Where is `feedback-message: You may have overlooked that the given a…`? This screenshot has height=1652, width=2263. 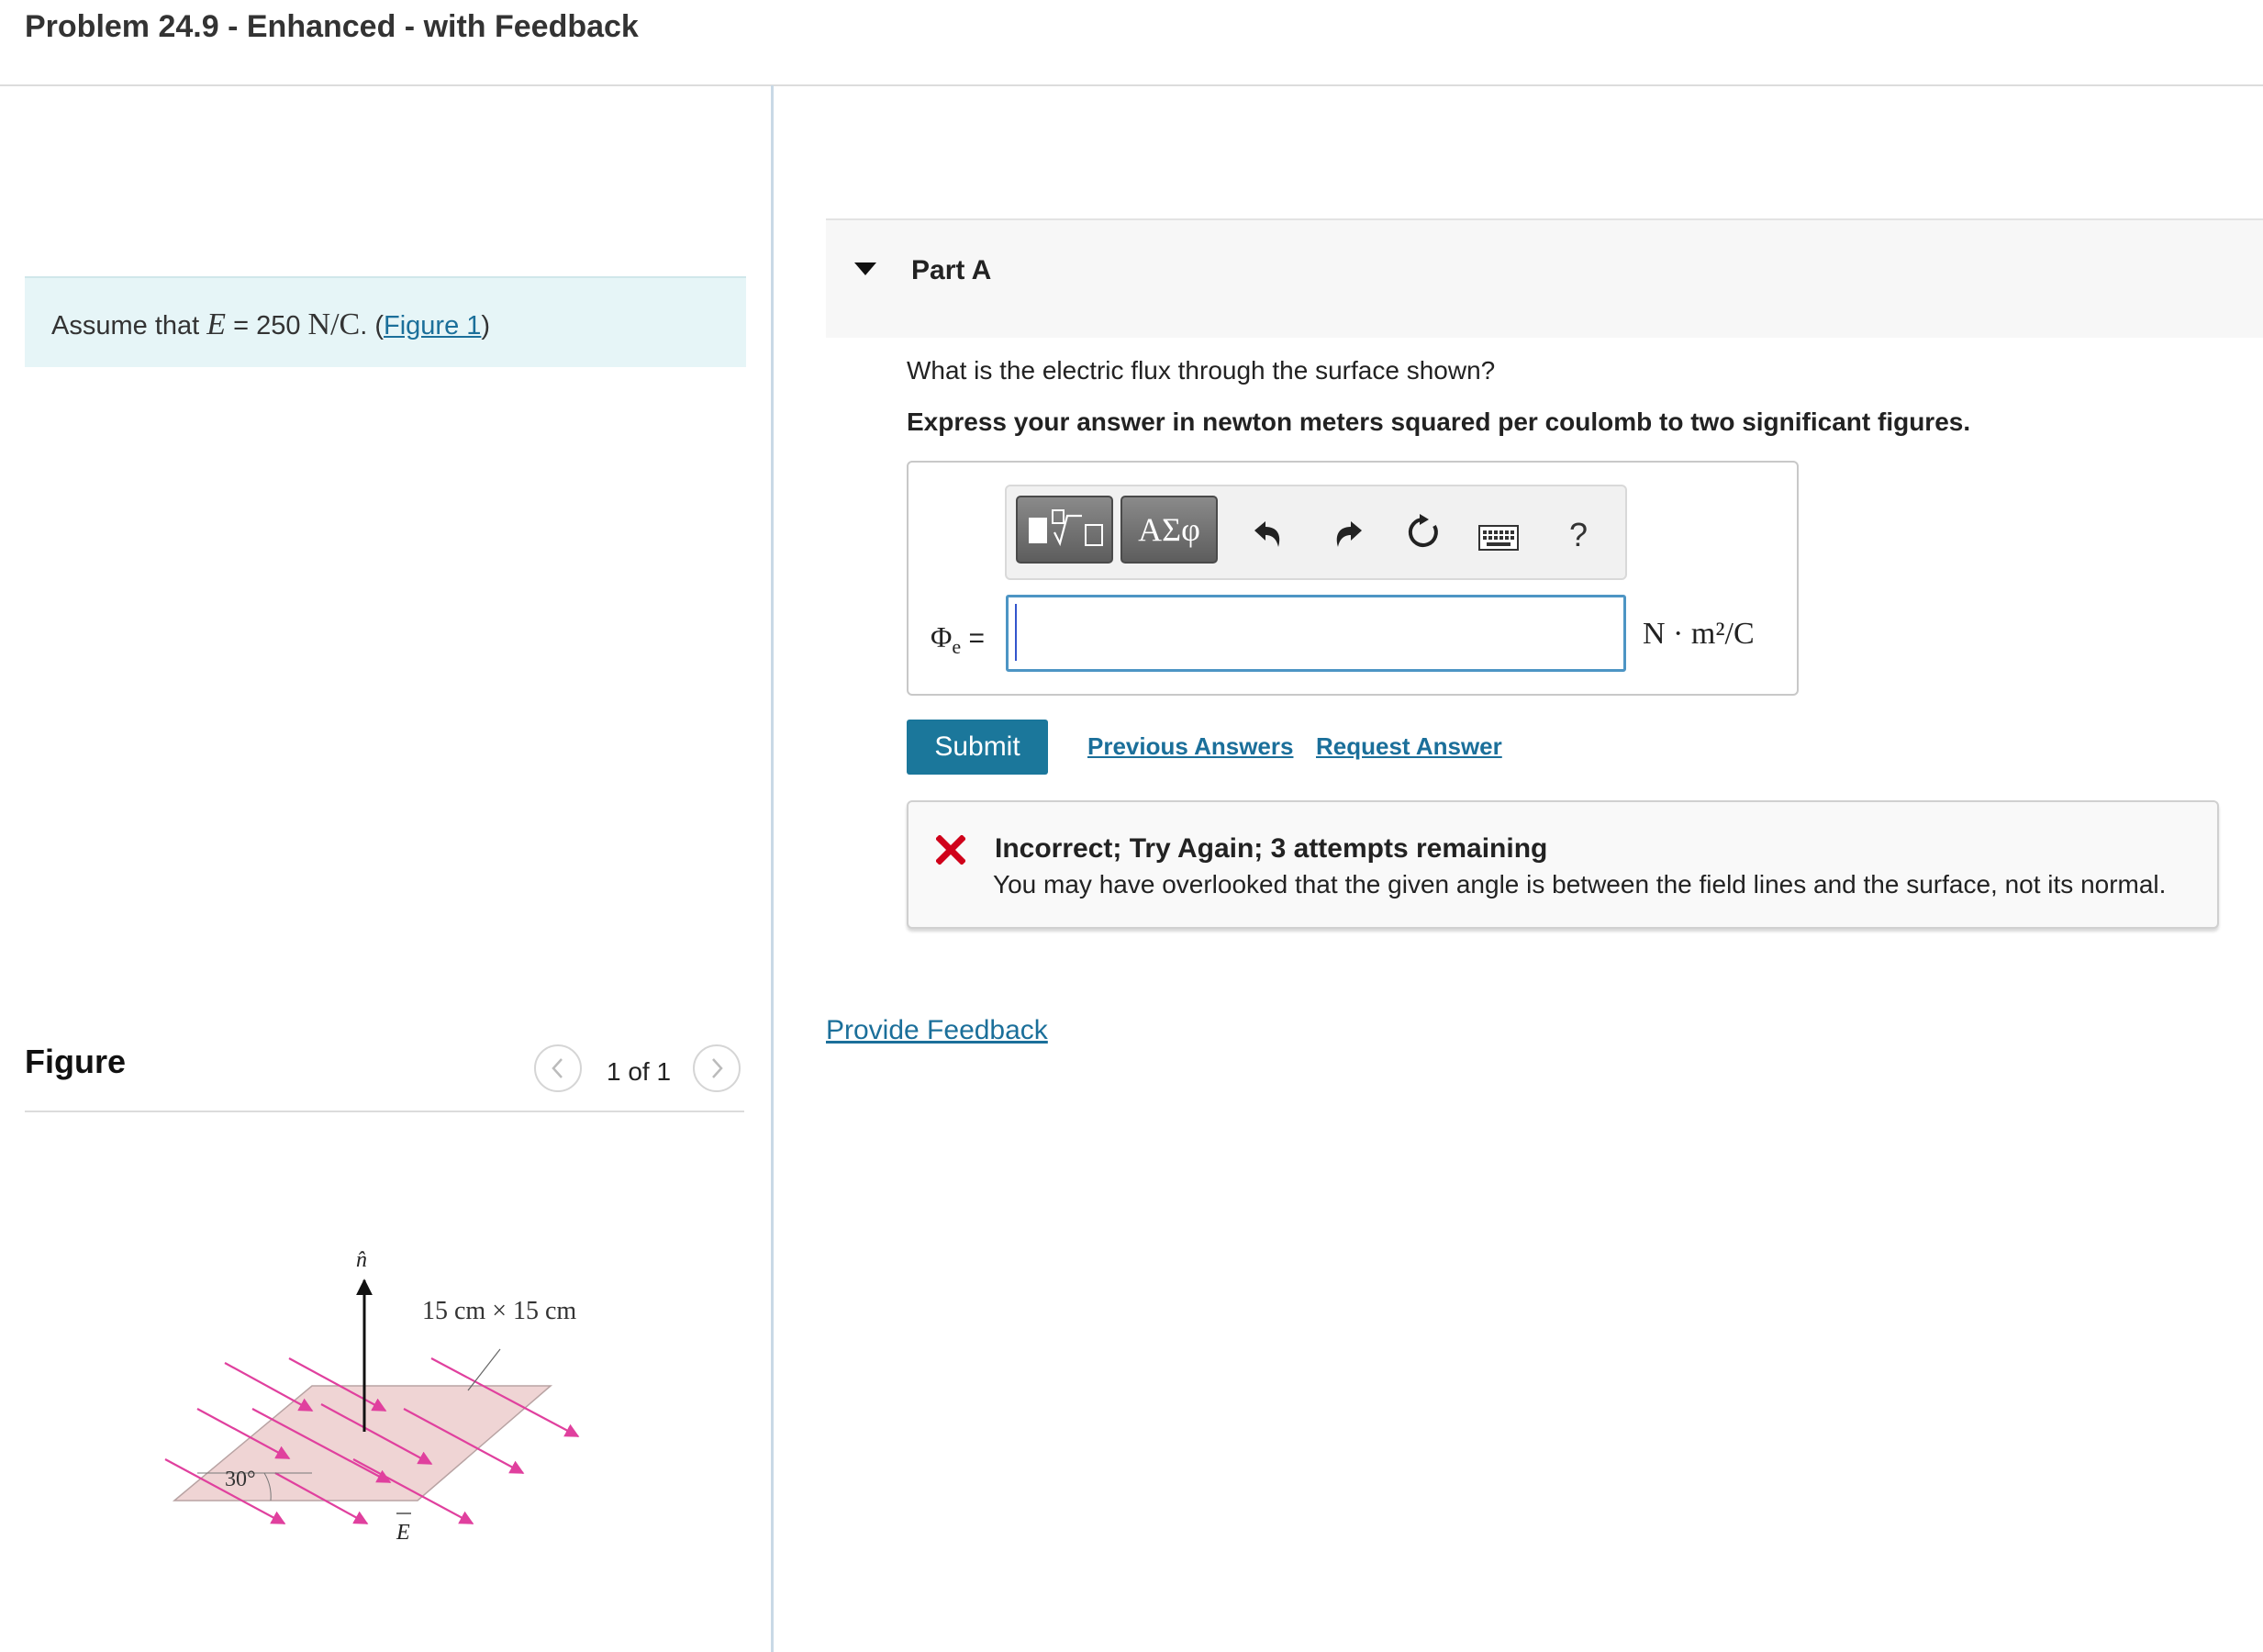 feedback-message: You may have overlooked that the given a… is located at coordinates (1580, 885).